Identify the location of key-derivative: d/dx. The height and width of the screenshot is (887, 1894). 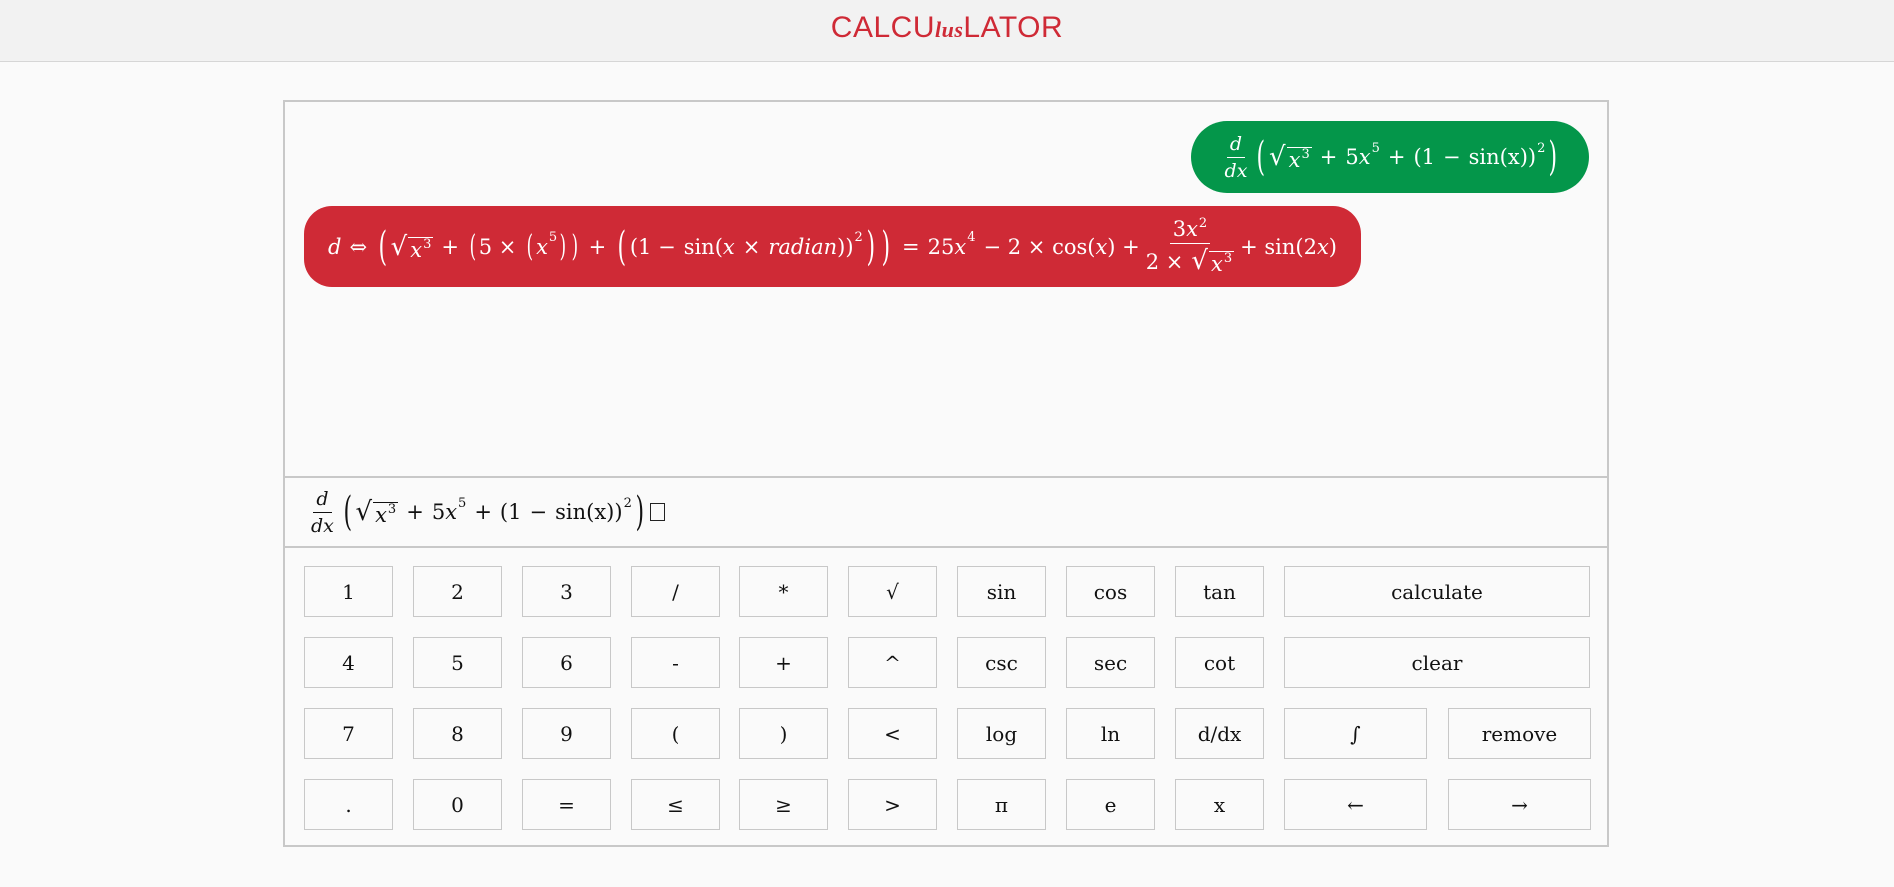
(1219, 733).